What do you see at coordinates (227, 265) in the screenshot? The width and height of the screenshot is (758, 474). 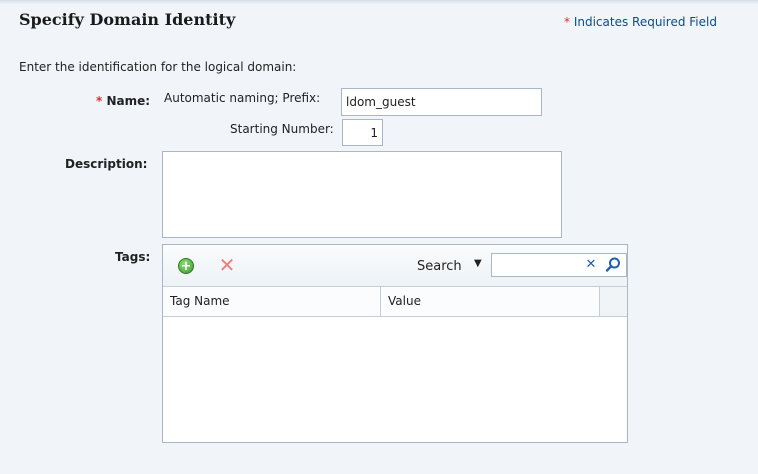 I see `delete-x-icon: ✕` at bounding box center [227, 265].